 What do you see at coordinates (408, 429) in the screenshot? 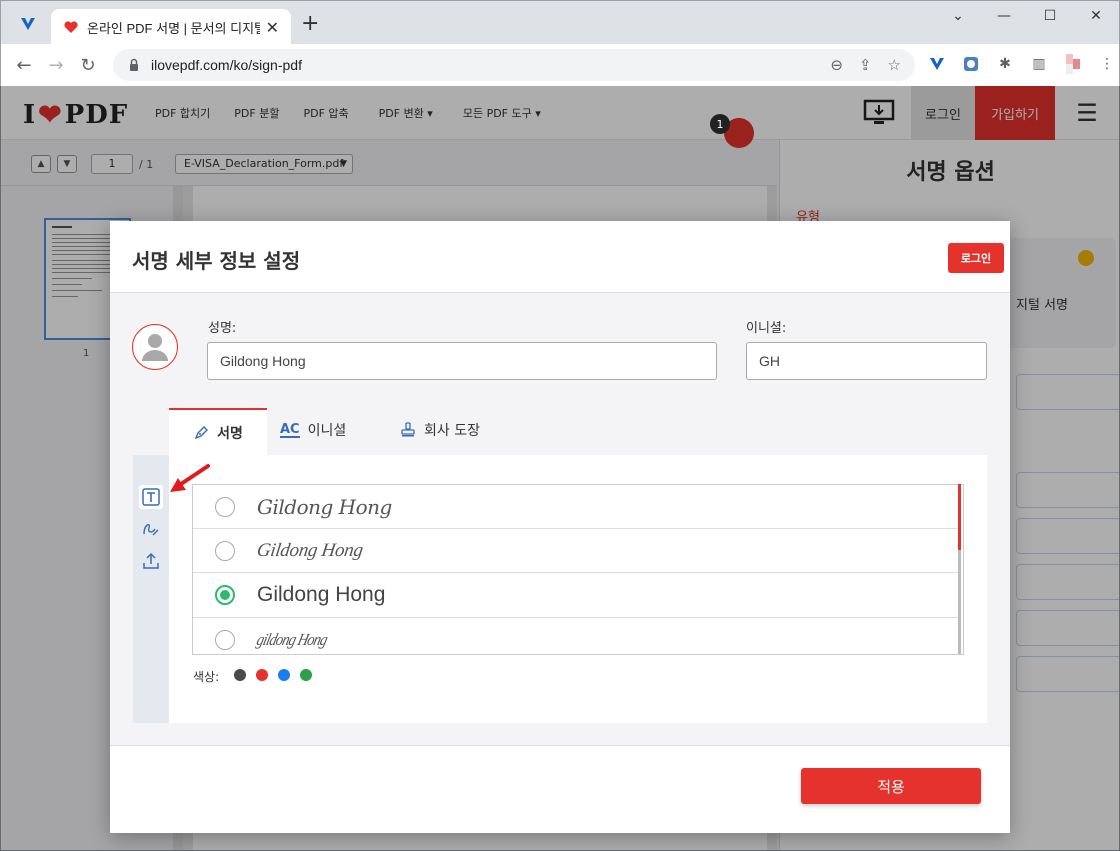
I see `stamp-icon` at bounding box center [408, 429].